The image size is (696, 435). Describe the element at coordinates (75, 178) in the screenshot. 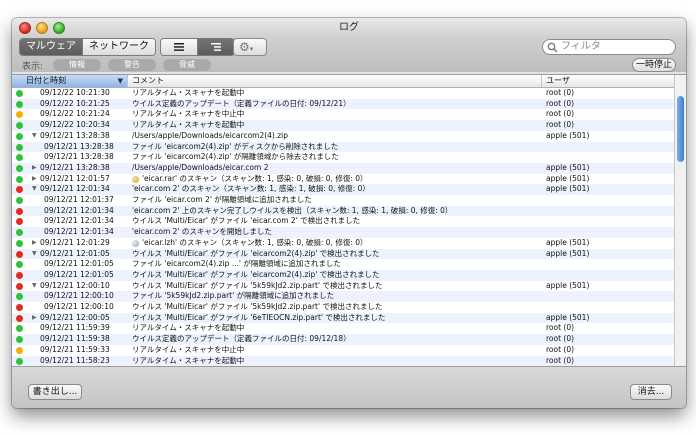

I see `cell-time: 09/12/21 12:01:57` at that location.